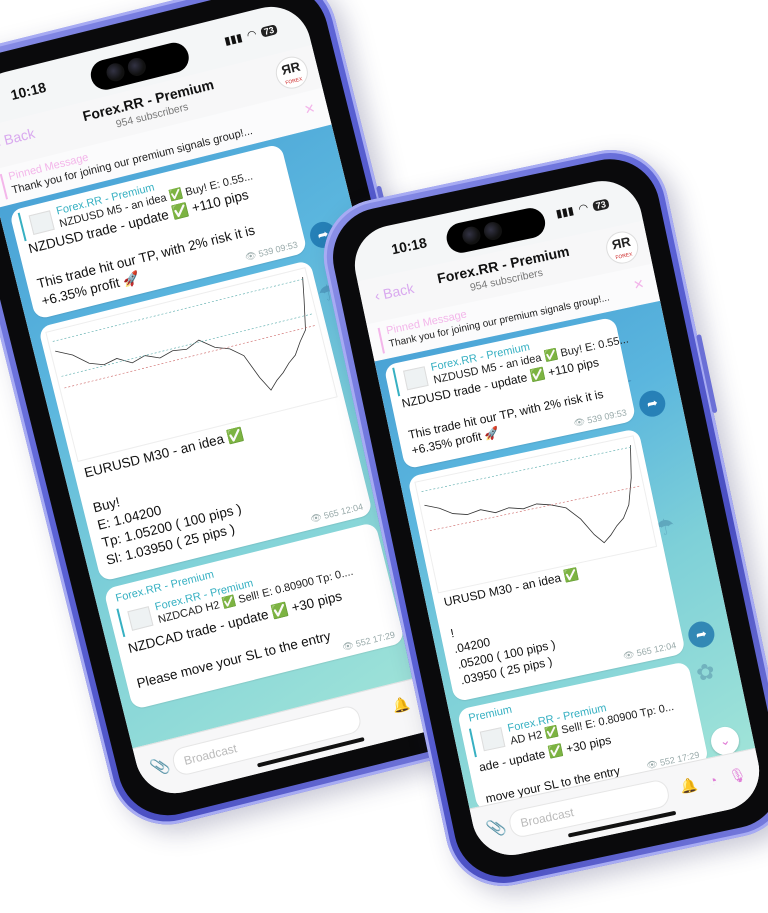  What do you see at coordinates (363, 642) in the screenshot?
I see `view-count: 552` at bounding box center [363, 642].